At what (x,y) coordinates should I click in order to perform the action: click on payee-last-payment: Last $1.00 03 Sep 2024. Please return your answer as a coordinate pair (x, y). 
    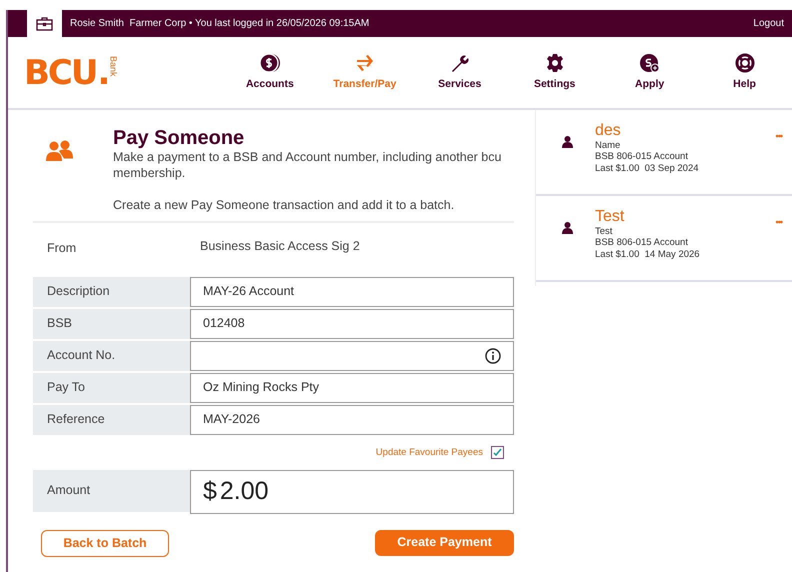
    Looking at the image, I should click on (647, 169).